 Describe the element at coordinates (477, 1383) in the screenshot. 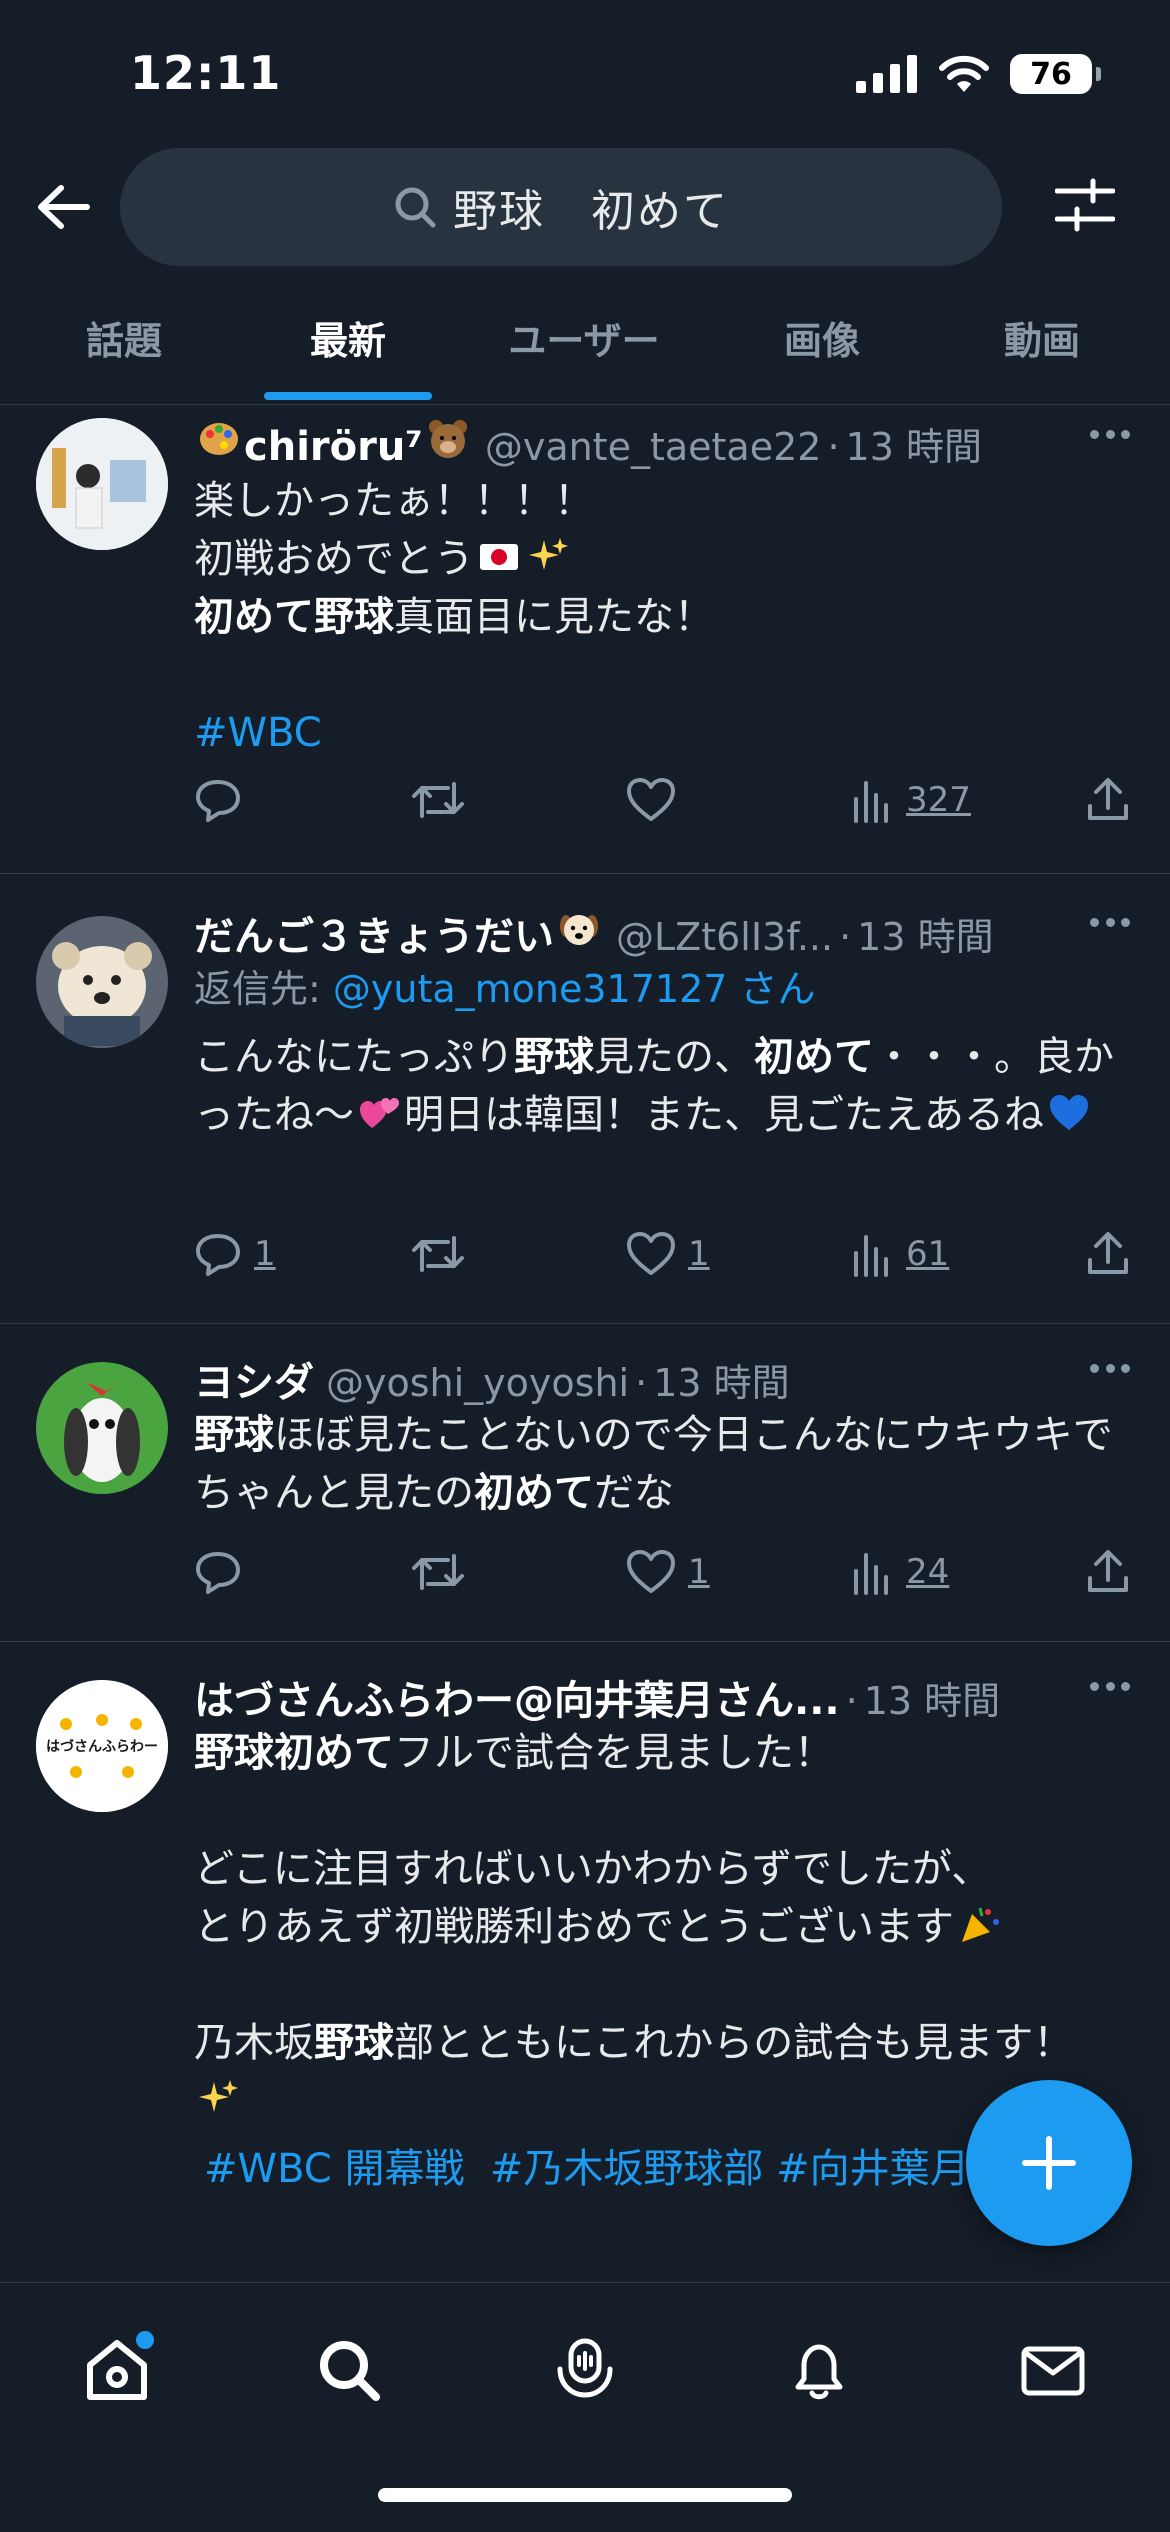

I see `user-handle: @yoshi_yoyoshi` at that location.